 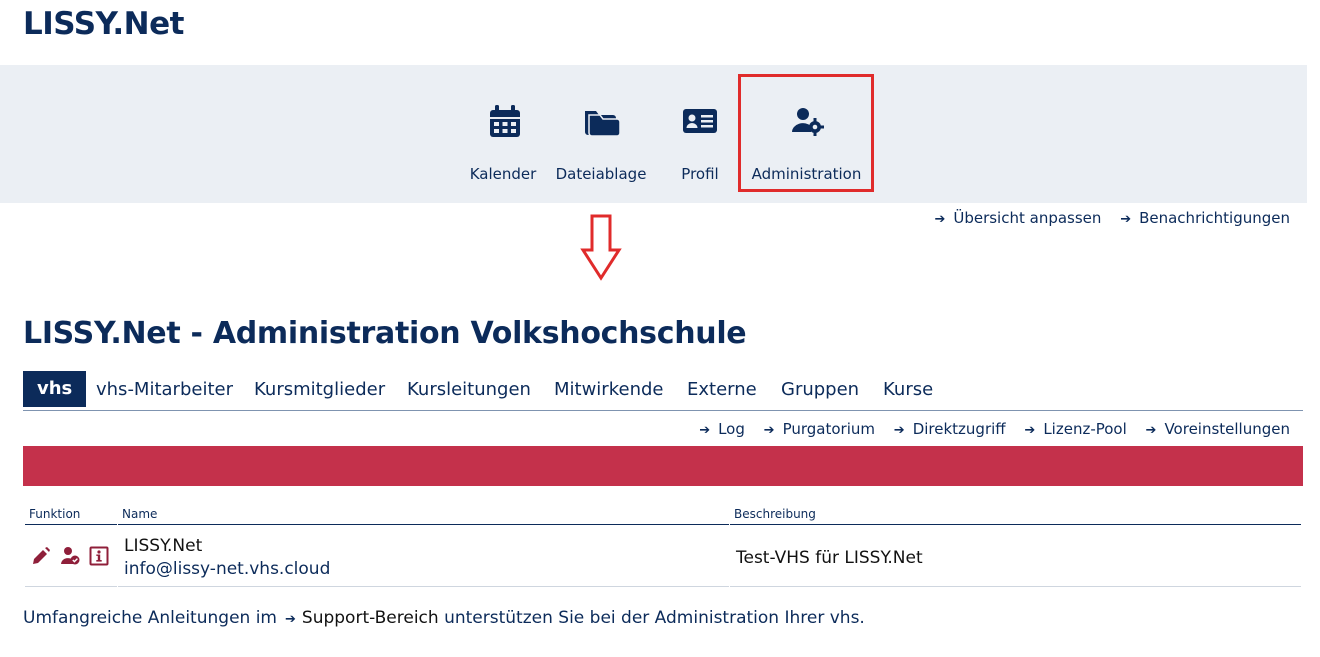 What do you see at coordinates (227, 569) in the screenshot?
I see `row-email-link: info@lissy-net.vhs.cloud` at bounding box center [227, 569].